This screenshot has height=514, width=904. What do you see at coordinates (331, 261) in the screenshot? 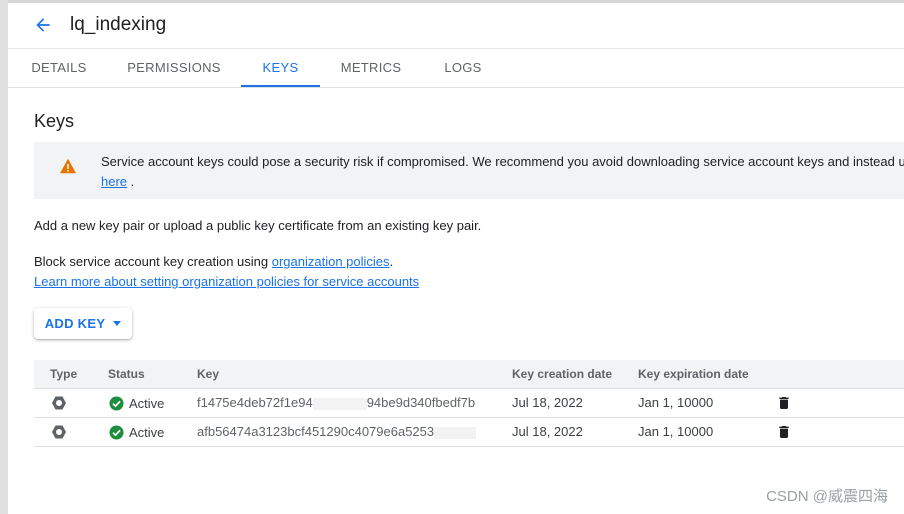
I see `organization-policies-link: organization policies` at bounding box center [331, 261].